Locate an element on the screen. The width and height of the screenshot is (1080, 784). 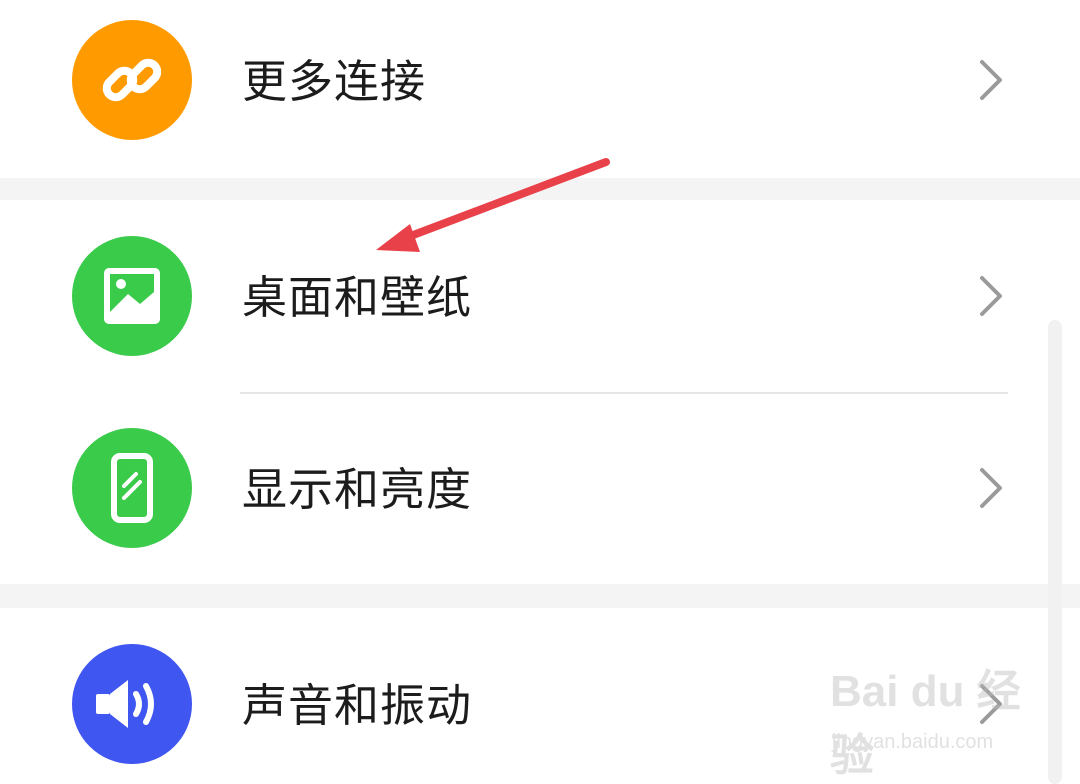
watermark-brand: Bai du 经验 is located at coordinates (925, 723).